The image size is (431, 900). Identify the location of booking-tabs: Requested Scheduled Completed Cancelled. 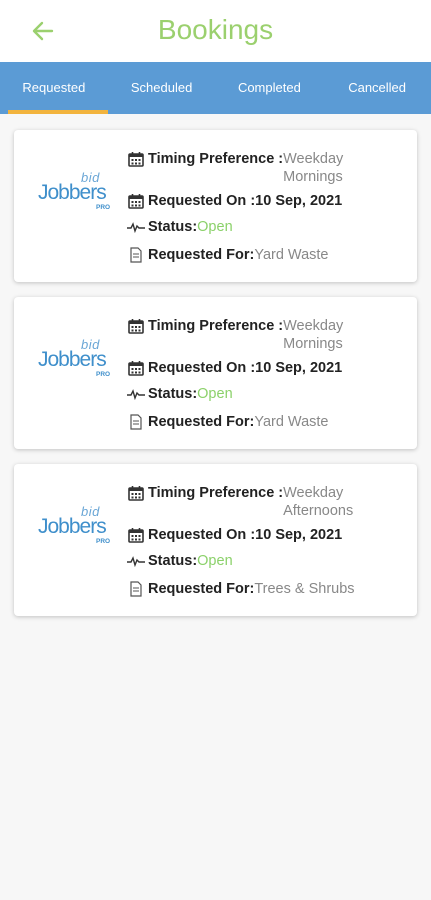
(215, 88).